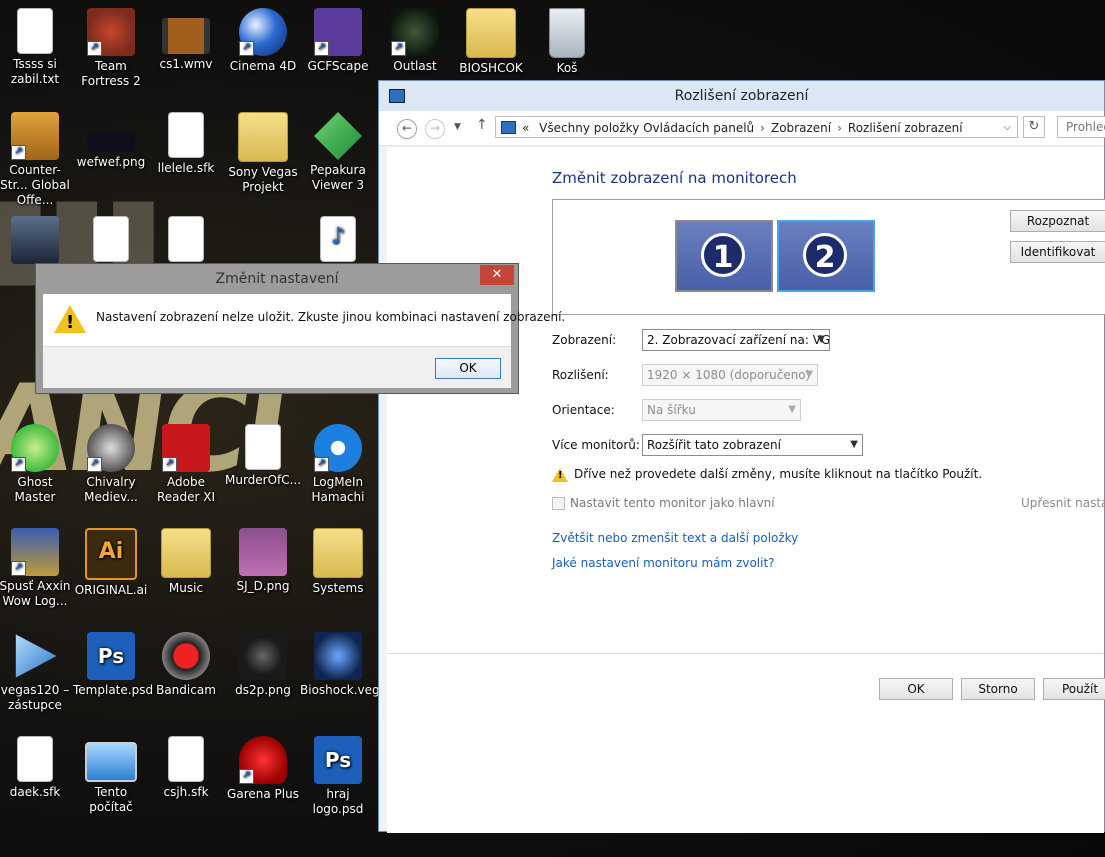 The image size is (1105, 857). What do you see at coordinates (497, 275) in the screenshot?
I see `close-icon: ✕` at bounding box center [497, 275].